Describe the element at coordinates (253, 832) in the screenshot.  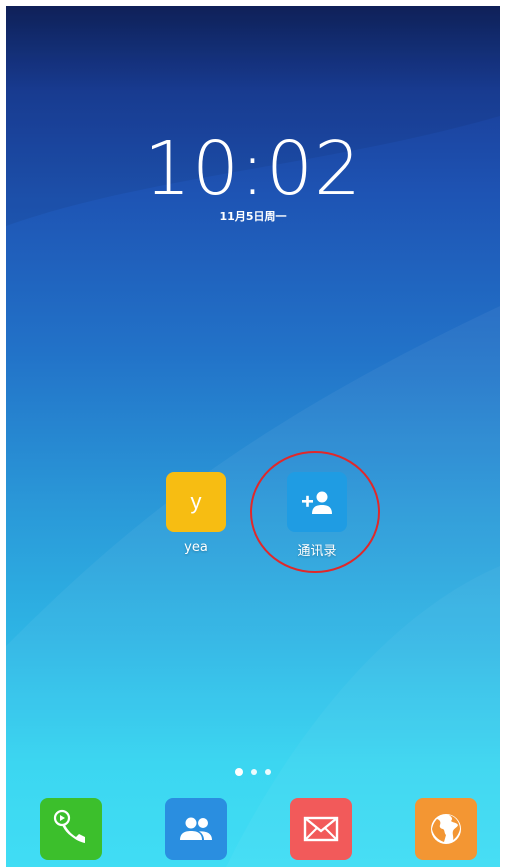
I see `dock` at that location.